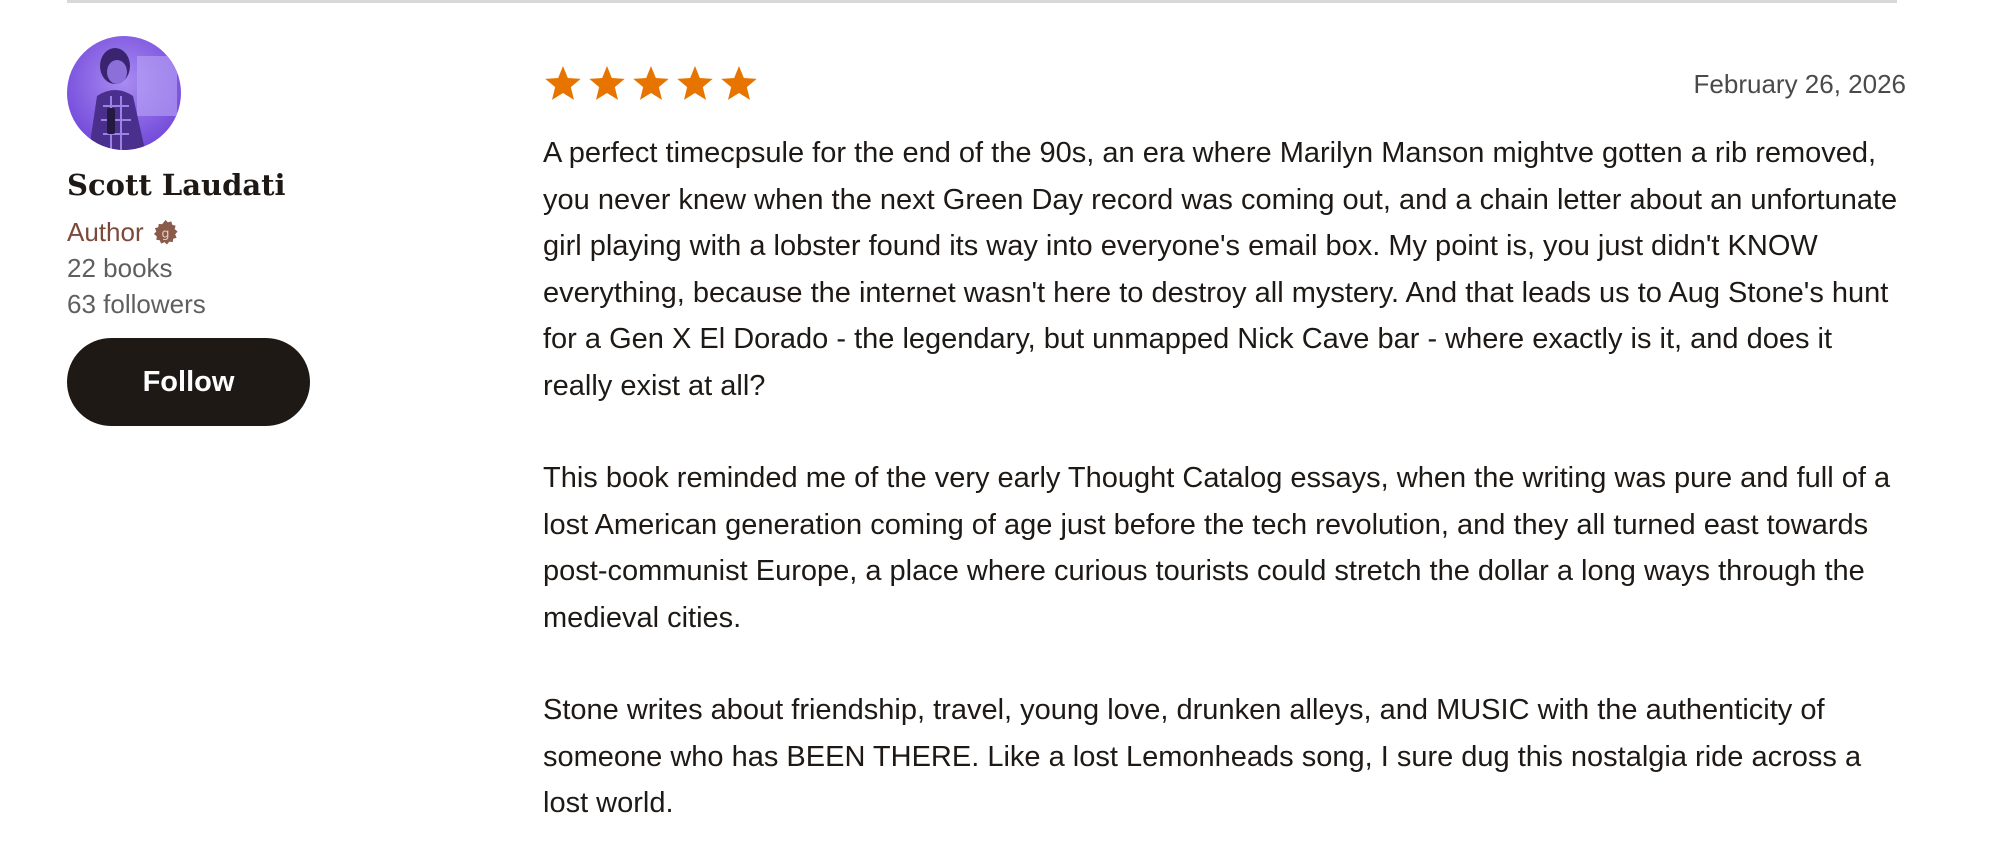 This screenshot has height=868, width=1992. I want to click on followers-count: 63 followers, so click(217, 304).